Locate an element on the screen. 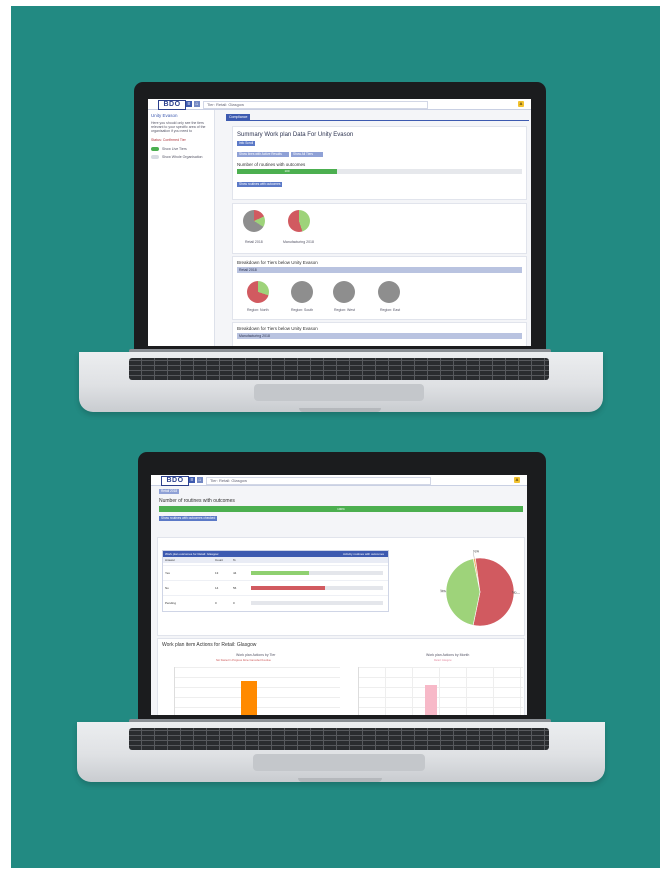 This screenshot has width=669, height=871. manufacturing-pie is located at coordinates (299, 221).